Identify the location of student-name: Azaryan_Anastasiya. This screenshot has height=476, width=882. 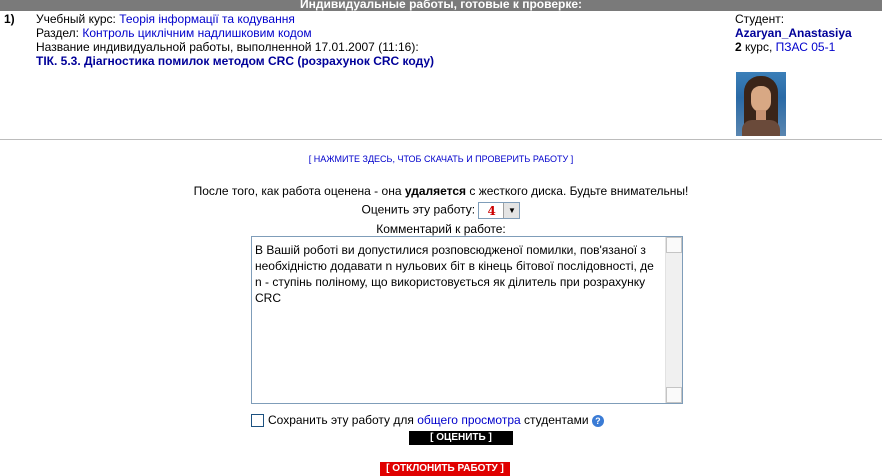
(793, 33).